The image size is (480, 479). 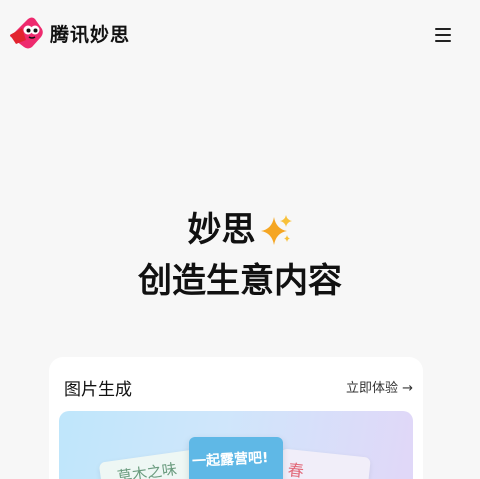 What do you see at coordinates (236, 445) in the screenshot?
I see `image-generation-preview: 草木之味 春 一起露营吧!` at bounding box center [236, 445].